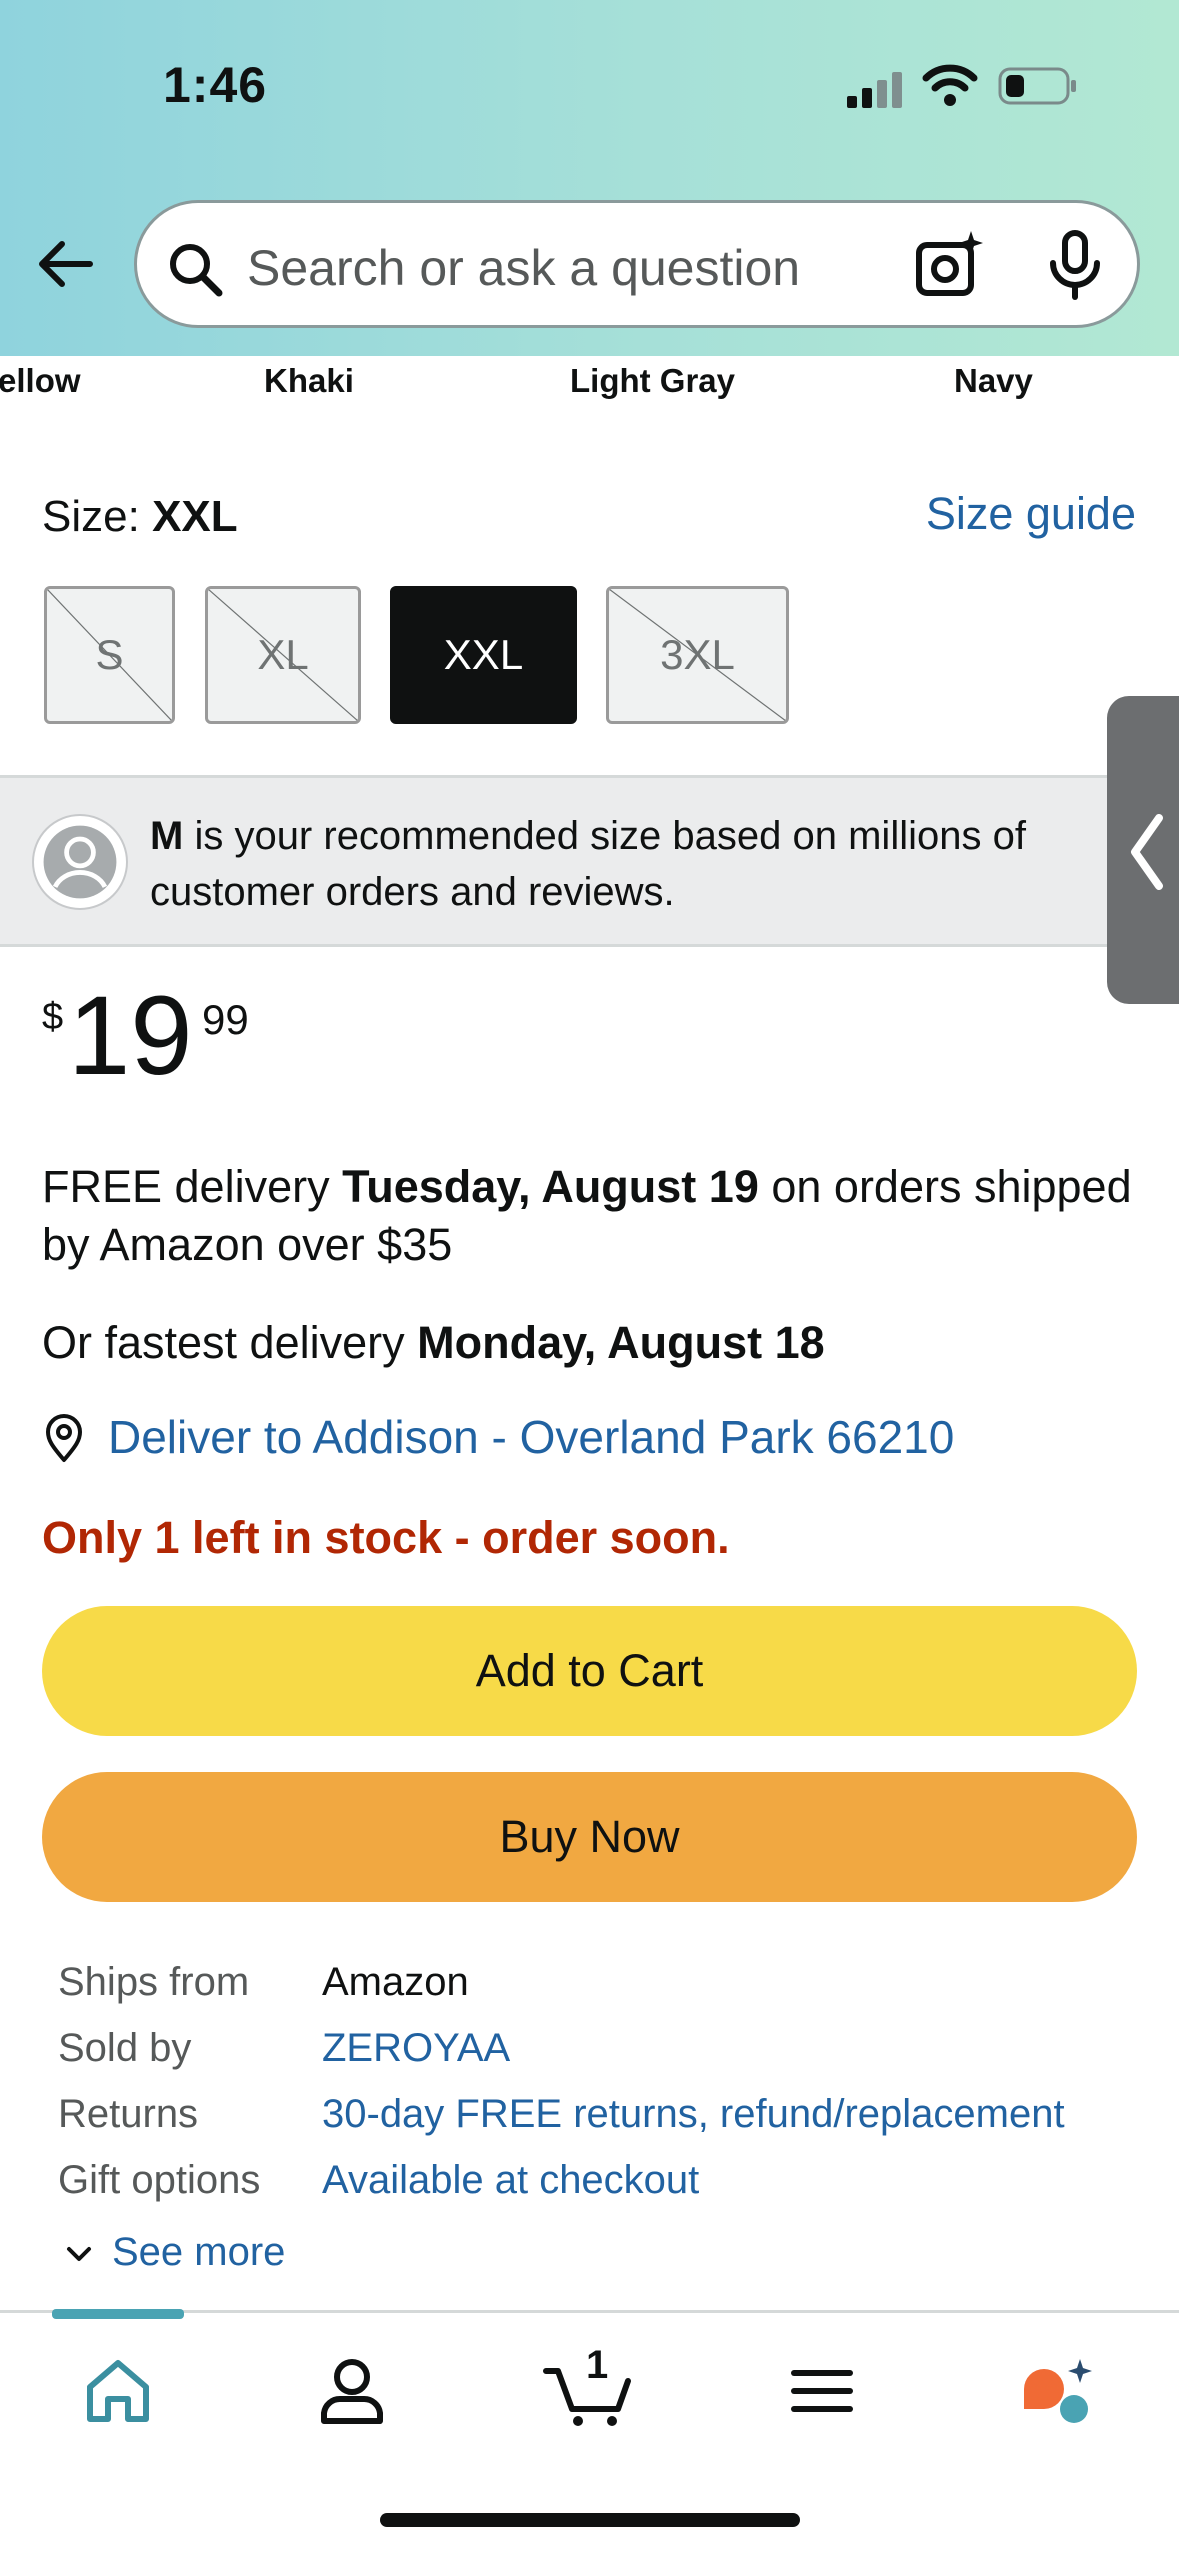  What do you see at coordinates (128, 2114) in the screenshot?
I see `detail-key: Returns` at bounding box center [128, 2114].